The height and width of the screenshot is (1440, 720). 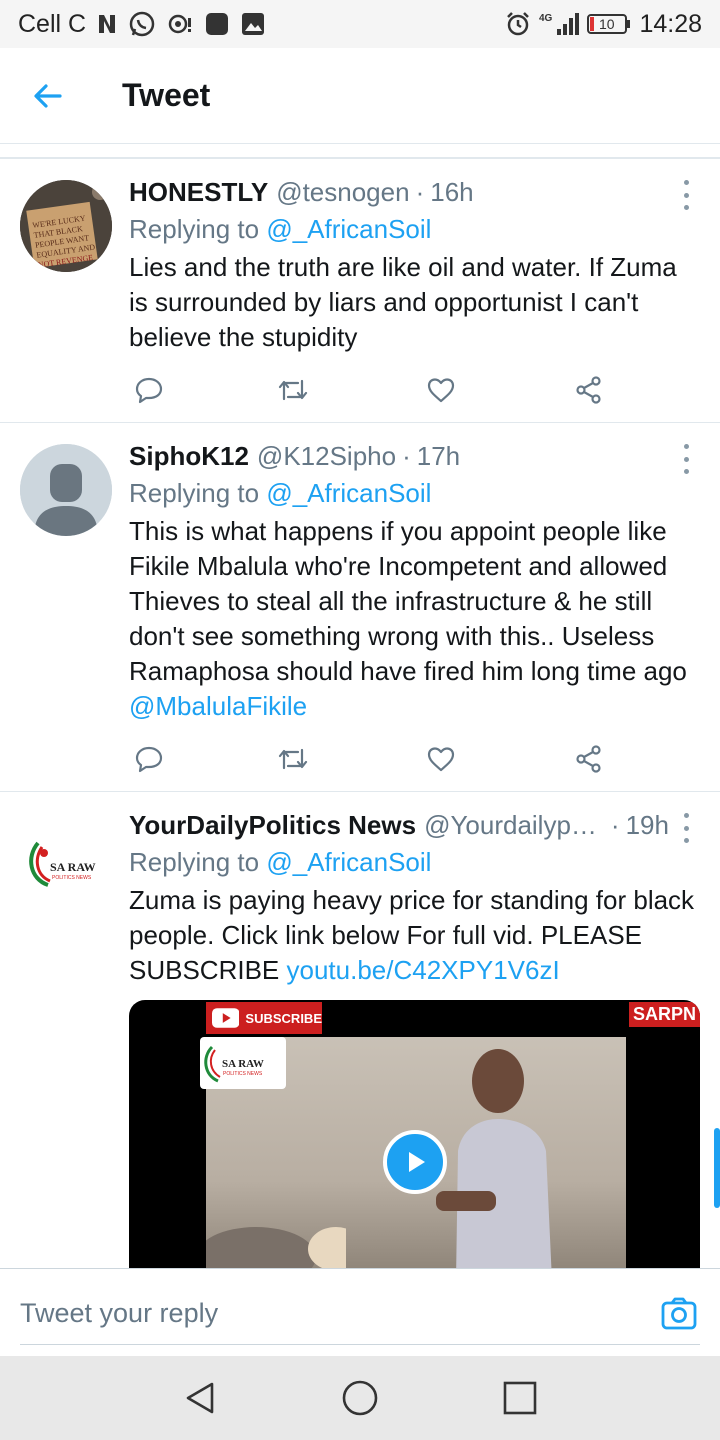 What do you see at coordinates (647, 825) in the screenshot?
I see `timestamp: 19h` at bounding box center [647, 825].